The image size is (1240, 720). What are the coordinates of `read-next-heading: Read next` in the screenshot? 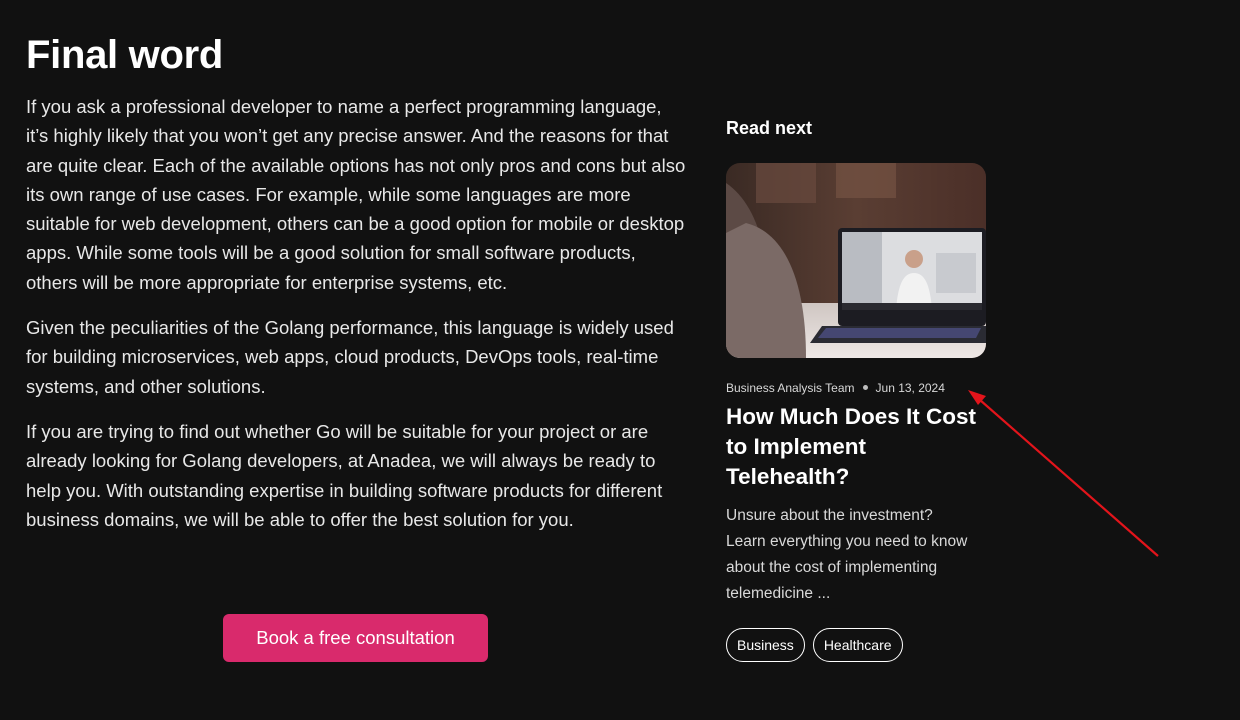 It's located at (769, 128).